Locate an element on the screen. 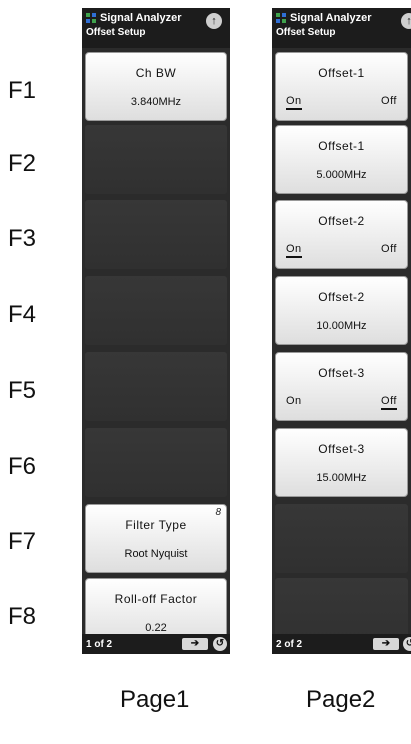 The image size is (411, 744). app-title-row: Signal Analyzer is located at coordinates (343, 18).